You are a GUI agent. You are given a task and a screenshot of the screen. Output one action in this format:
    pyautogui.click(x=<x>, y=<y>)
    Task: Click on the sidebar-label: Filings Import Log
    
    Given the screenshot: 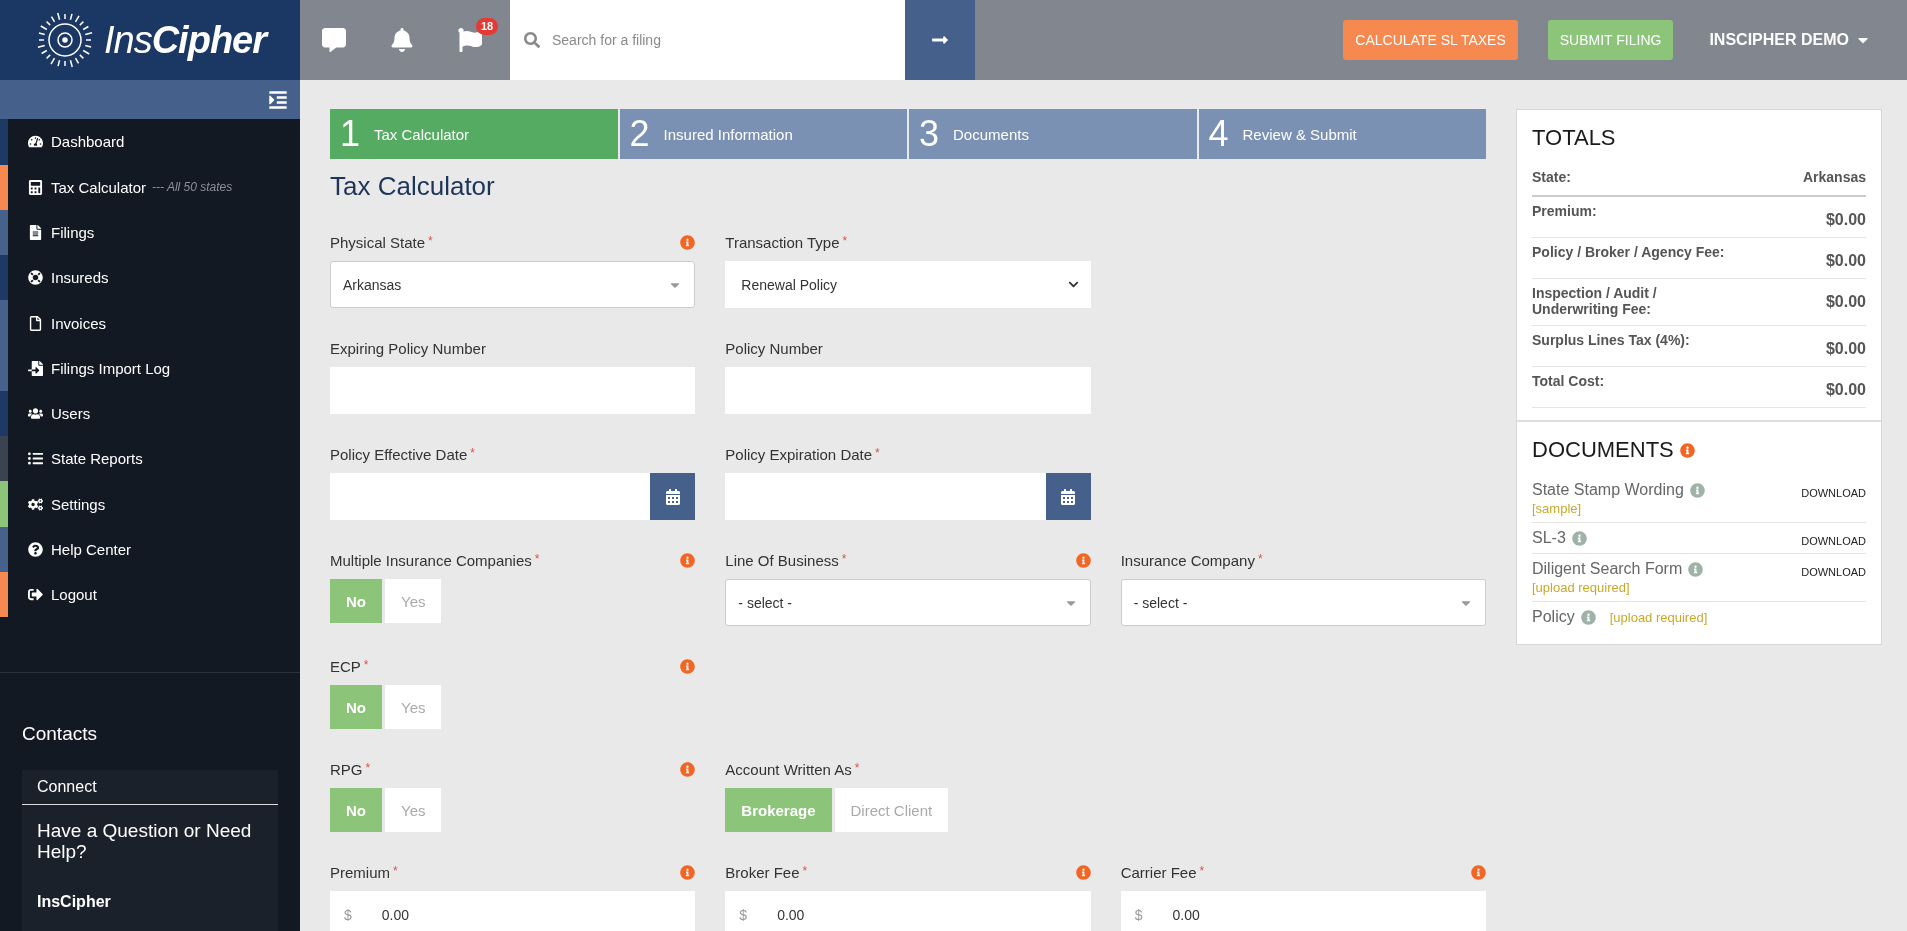 What is the action you would take?
    pyautogui.click(x=111, y=368)
    